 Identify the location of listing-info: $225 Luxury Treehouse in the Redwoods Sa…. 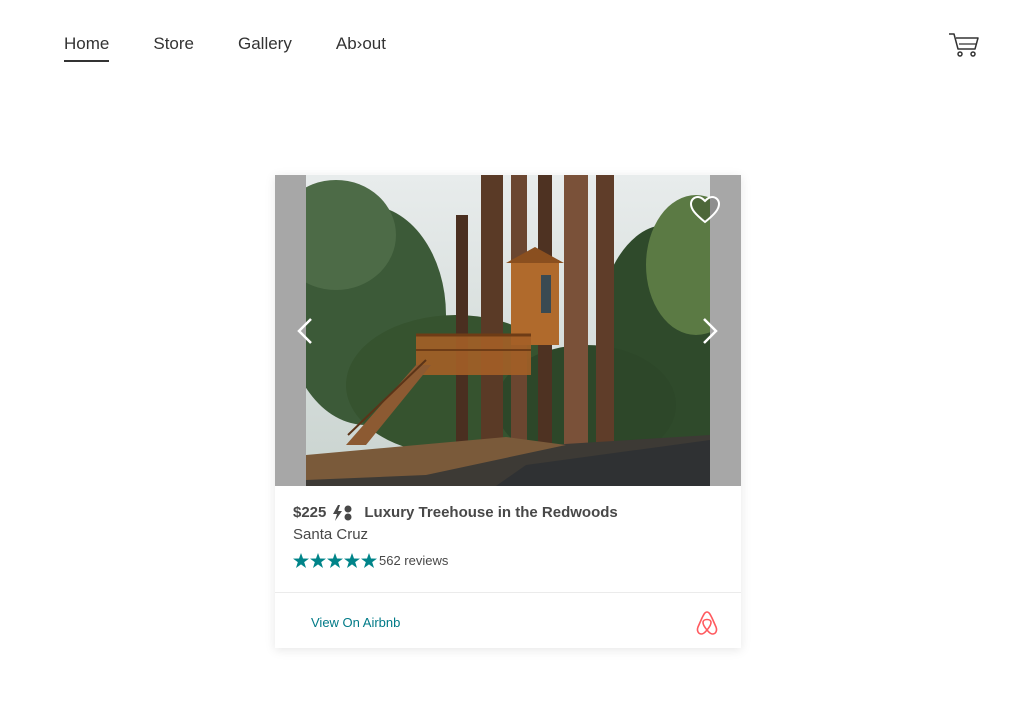
(508, 539).